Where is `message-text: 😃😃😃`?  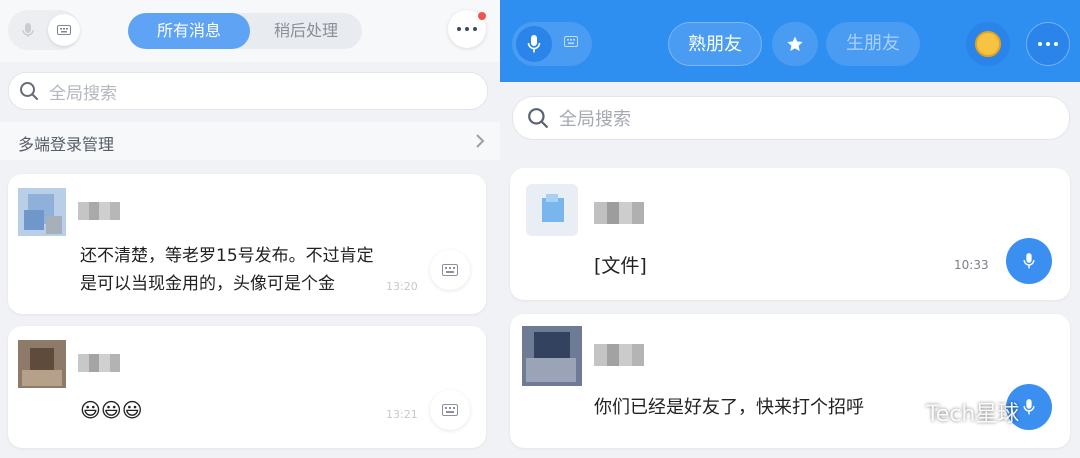 message-text: 😃😃😃 is located at coordinates (111, 410).